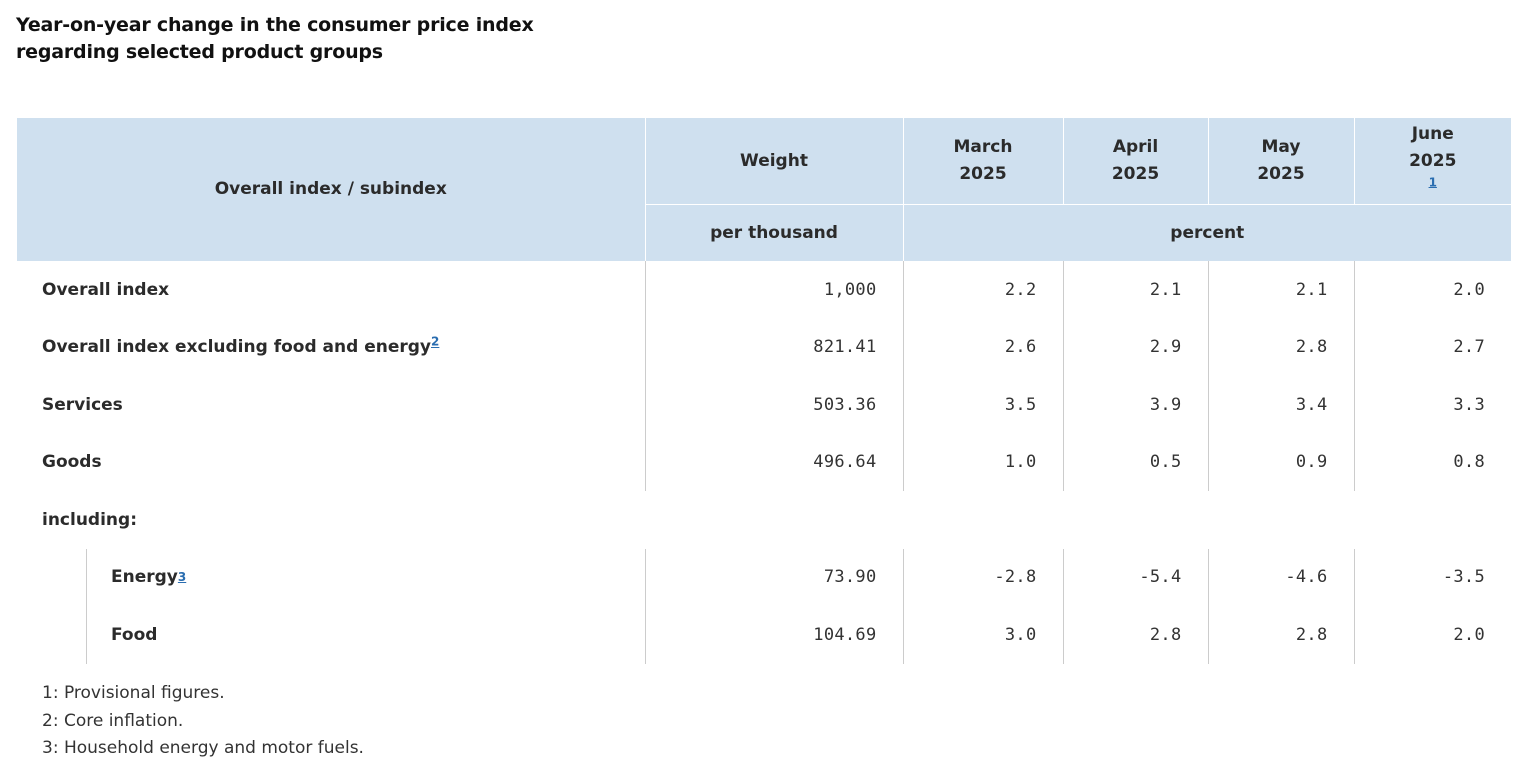  I want to click on value-cell: 0.8, so click(1432, 462).